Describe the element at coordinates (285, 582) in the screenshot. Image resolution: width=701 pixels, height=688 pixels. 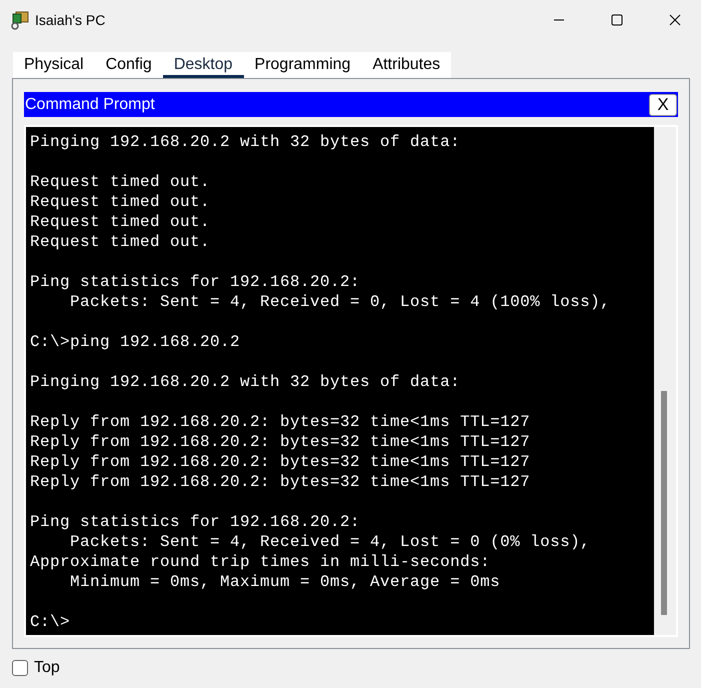
I see `console-line: Minimum = 0ms, Maximum = 0ms, Average = 0ms` at that location.